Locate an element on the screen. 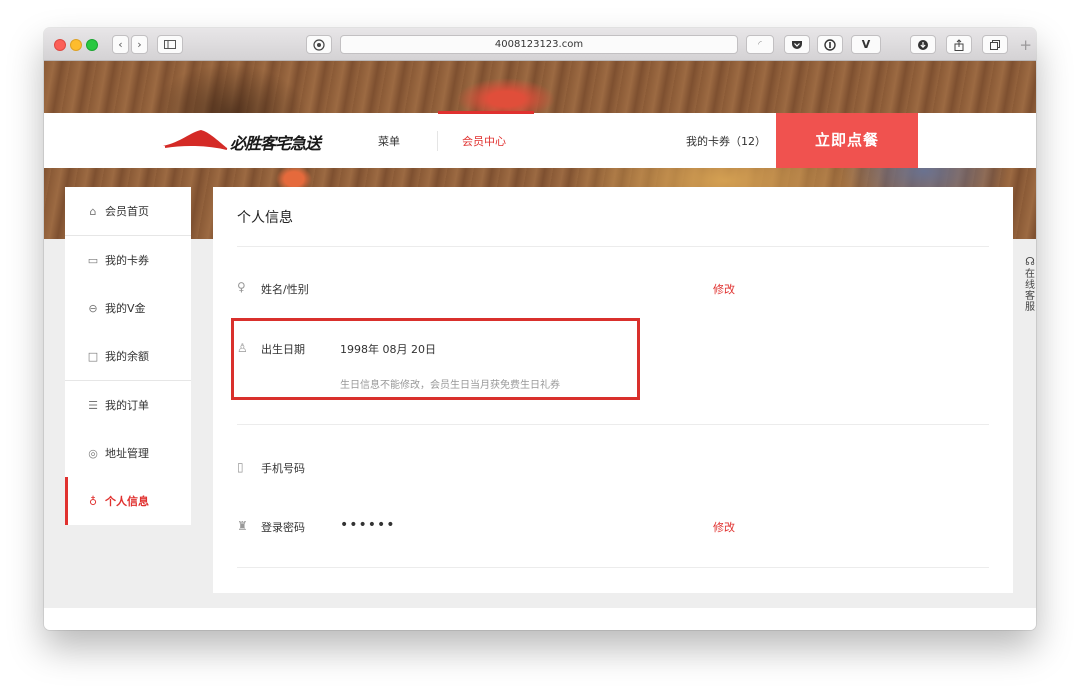  vimium-button: V is located at coordinates (866, 44).